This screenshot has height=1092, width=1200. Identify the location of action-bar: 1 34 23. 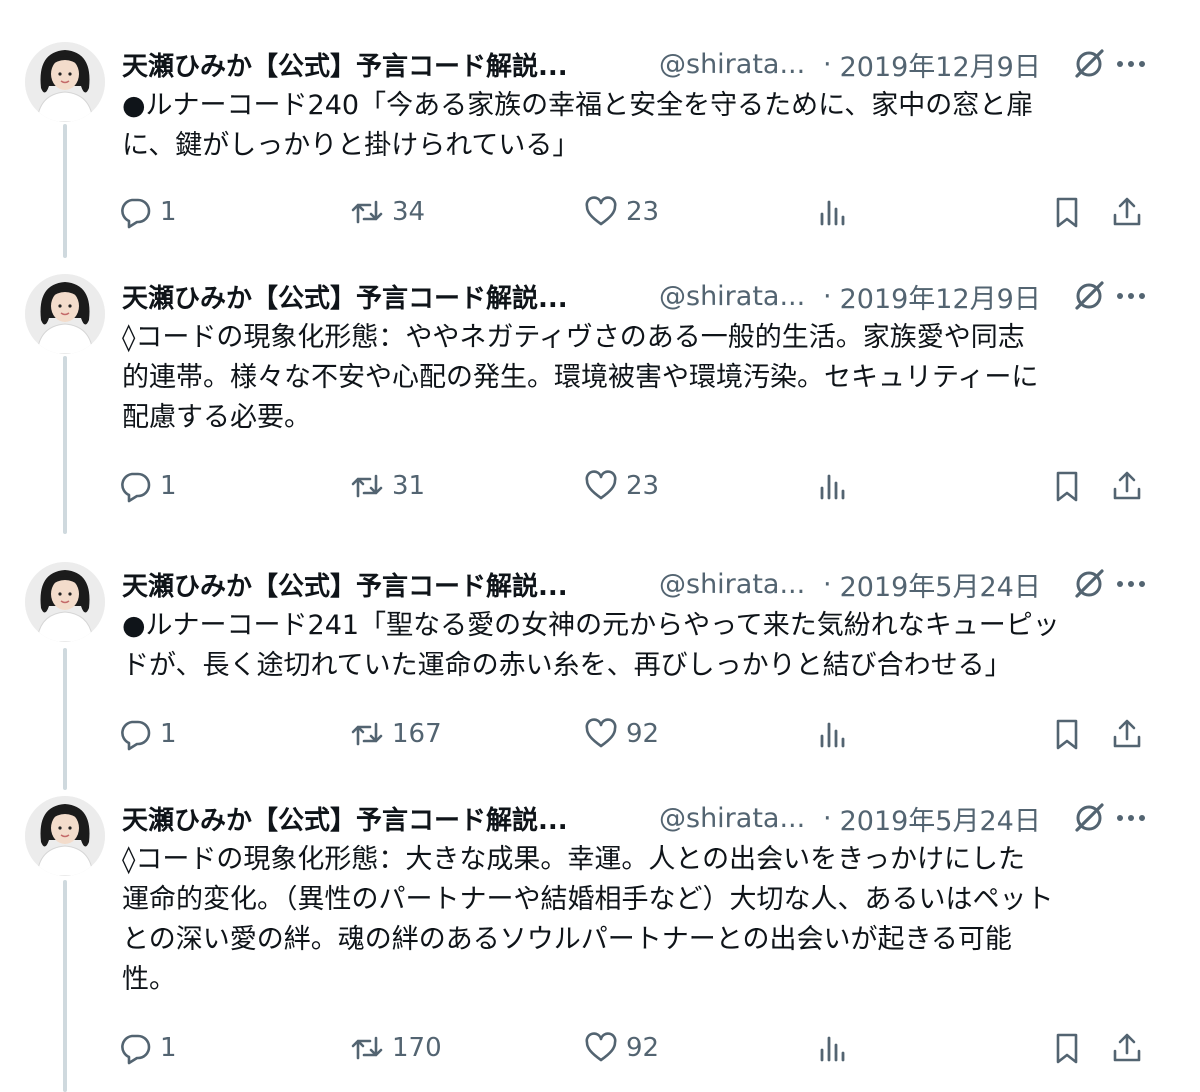
(638, 212).